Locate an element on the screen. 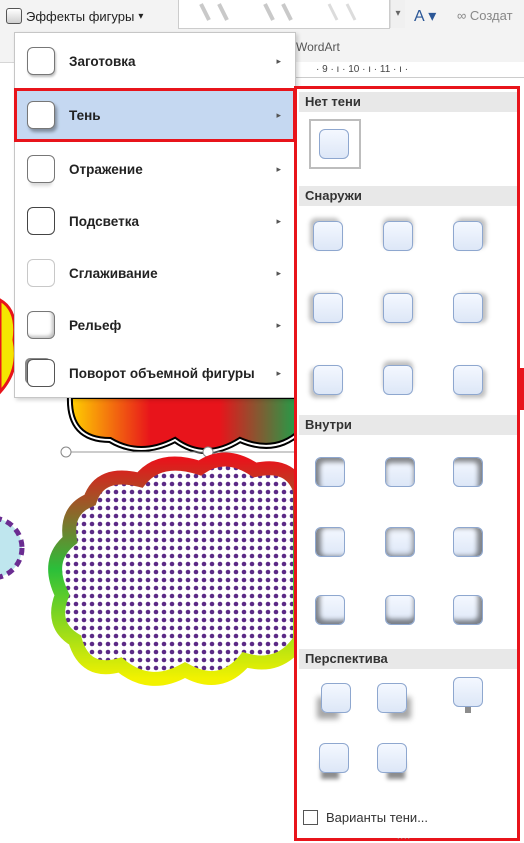  menu-item-preset: Заготовка ▸ is located at coordinates (155, 61).